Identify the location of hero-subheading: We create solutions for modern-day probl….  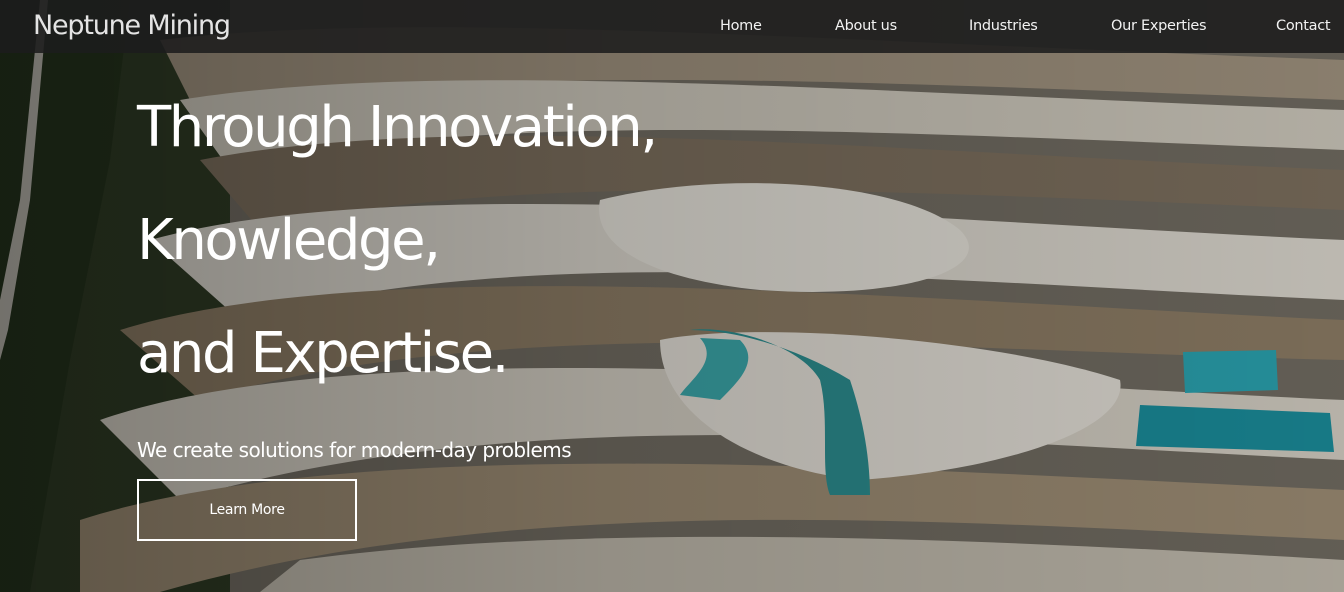
(354, 450).